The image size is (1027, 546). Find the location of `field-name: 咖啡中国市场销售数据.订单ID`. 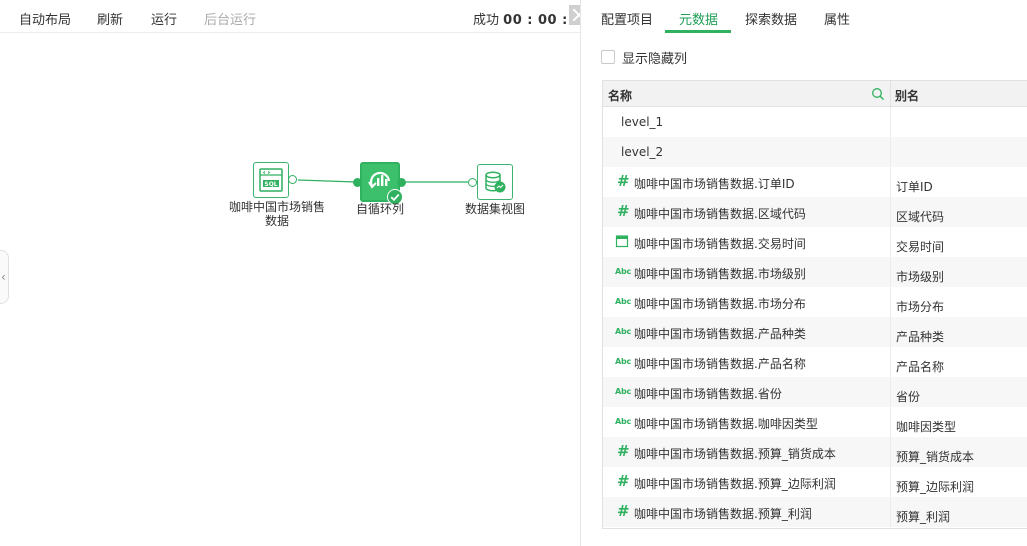

field-name: 咖啡中国市场销售数据.订单ID is located at coordinates (714, 184).